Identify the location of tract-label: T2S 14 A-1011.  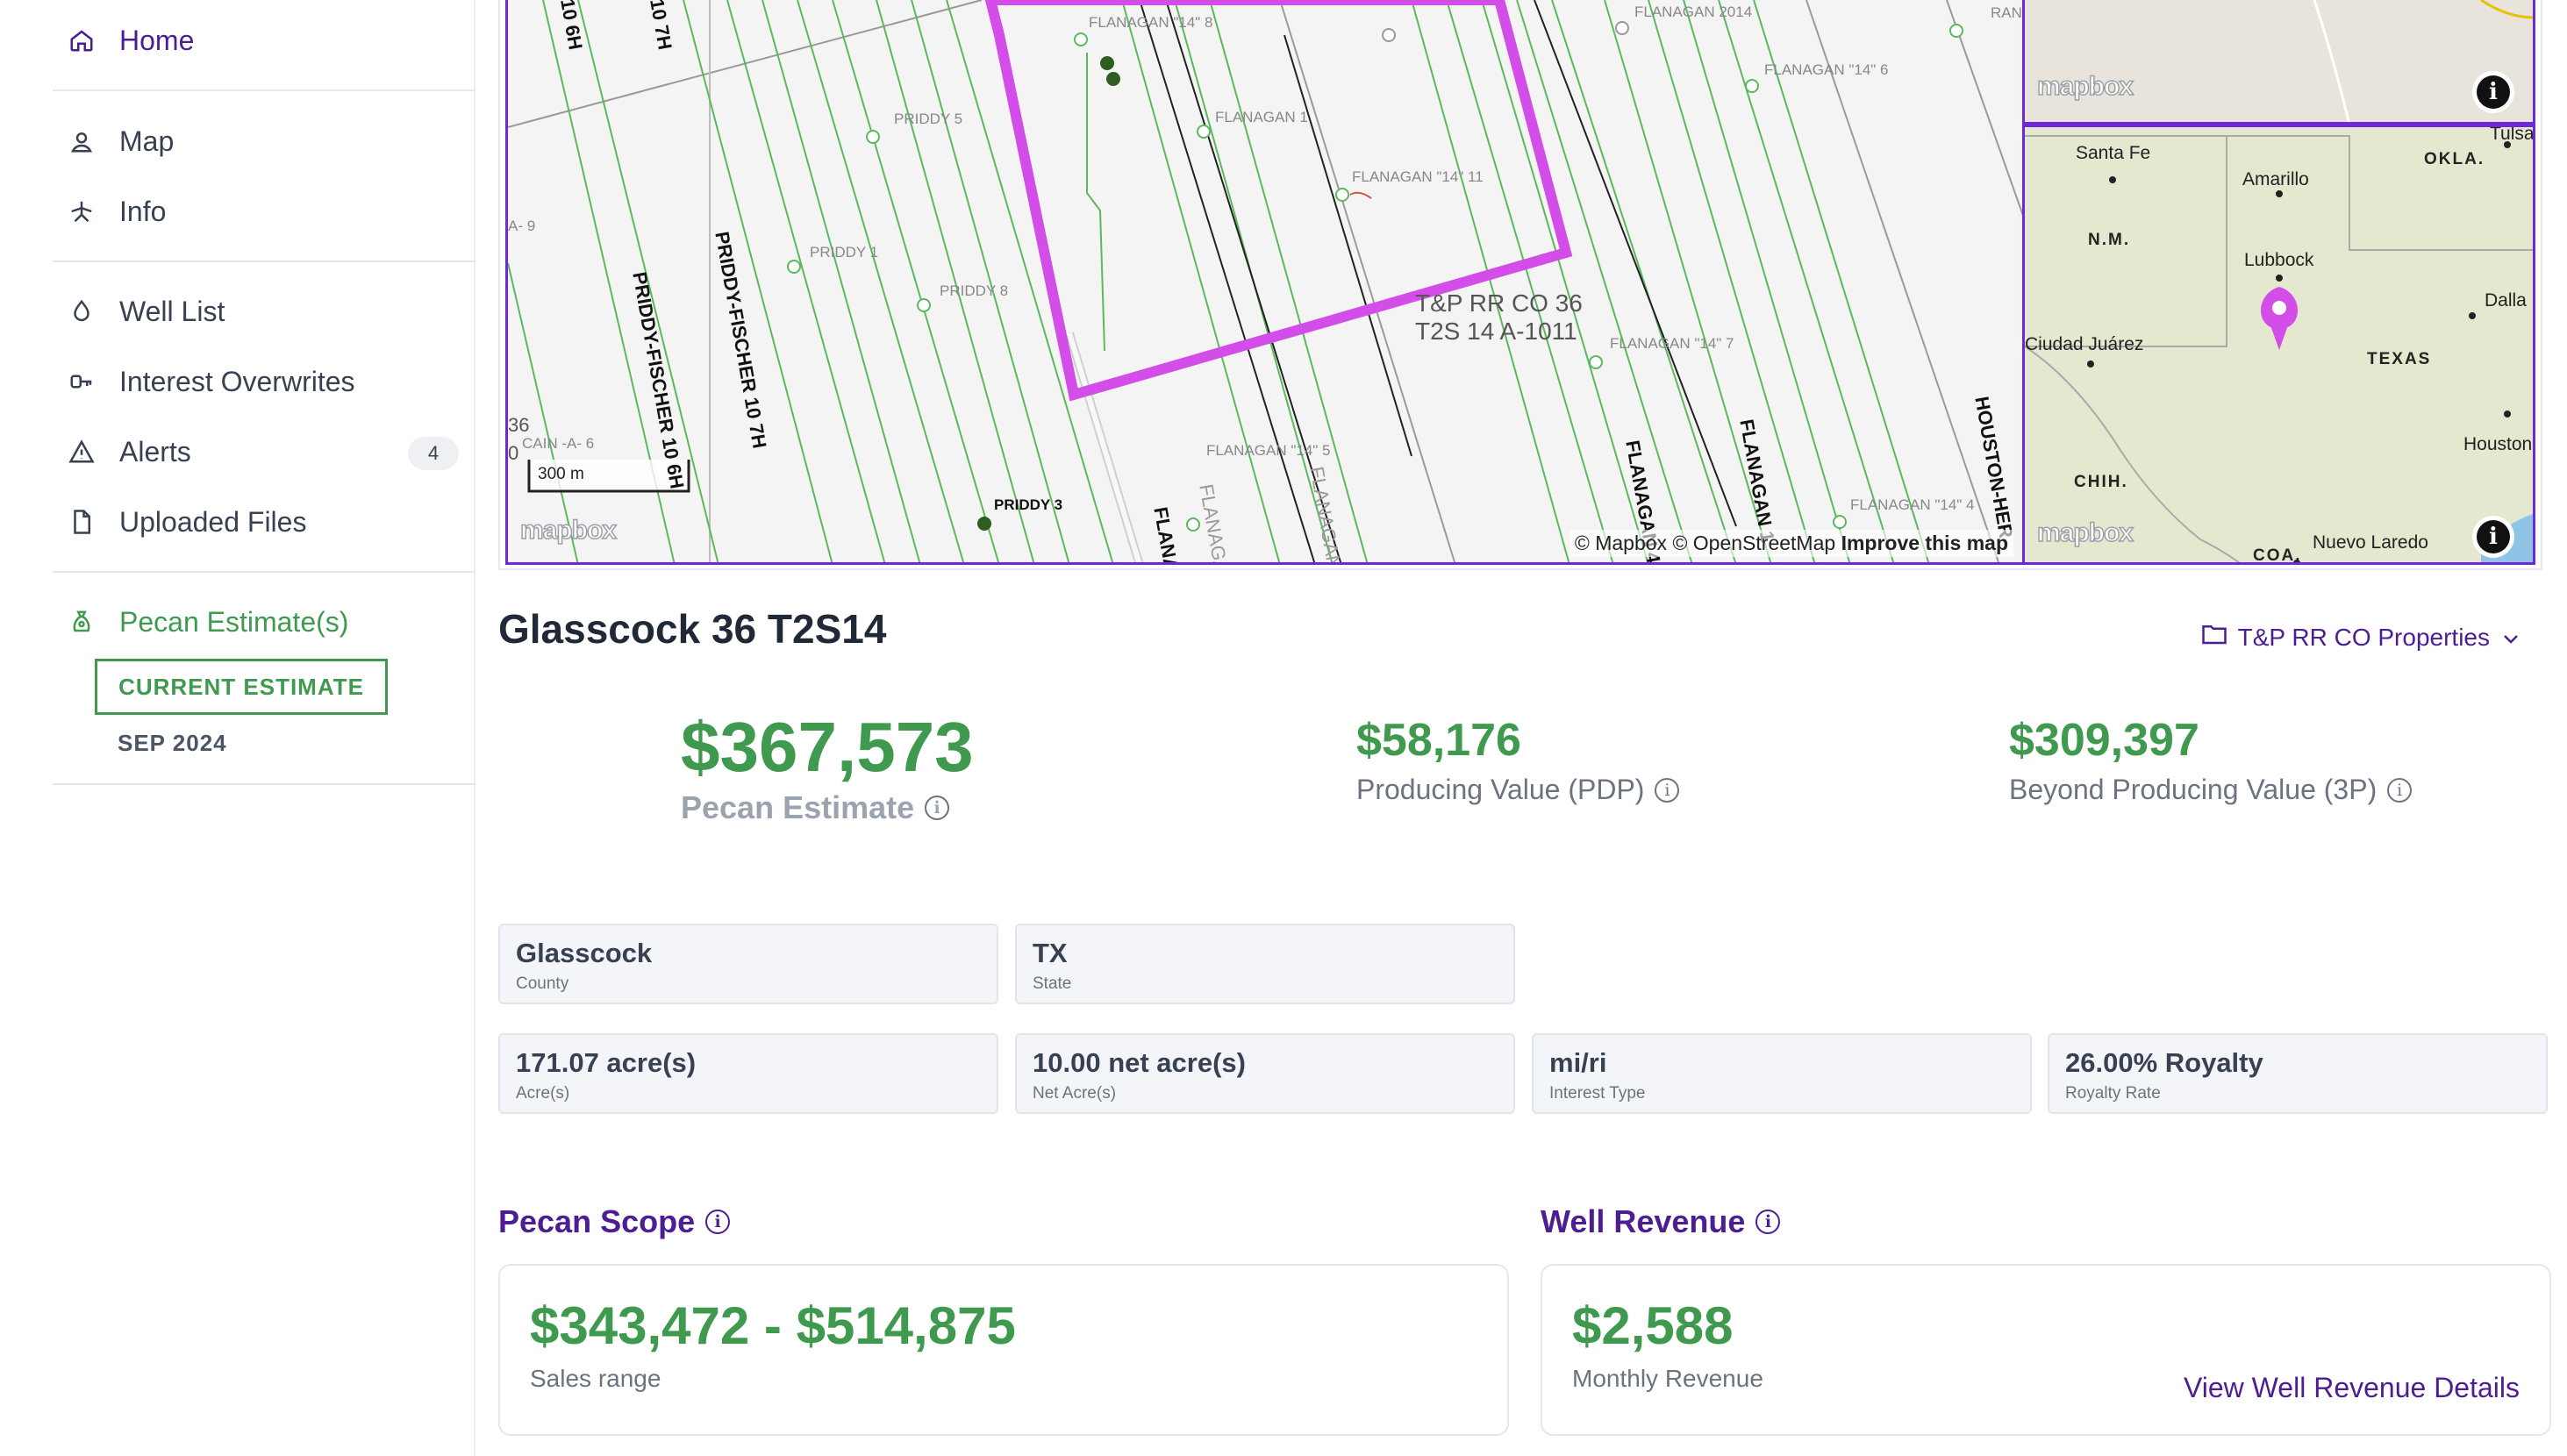
(1496, 331).